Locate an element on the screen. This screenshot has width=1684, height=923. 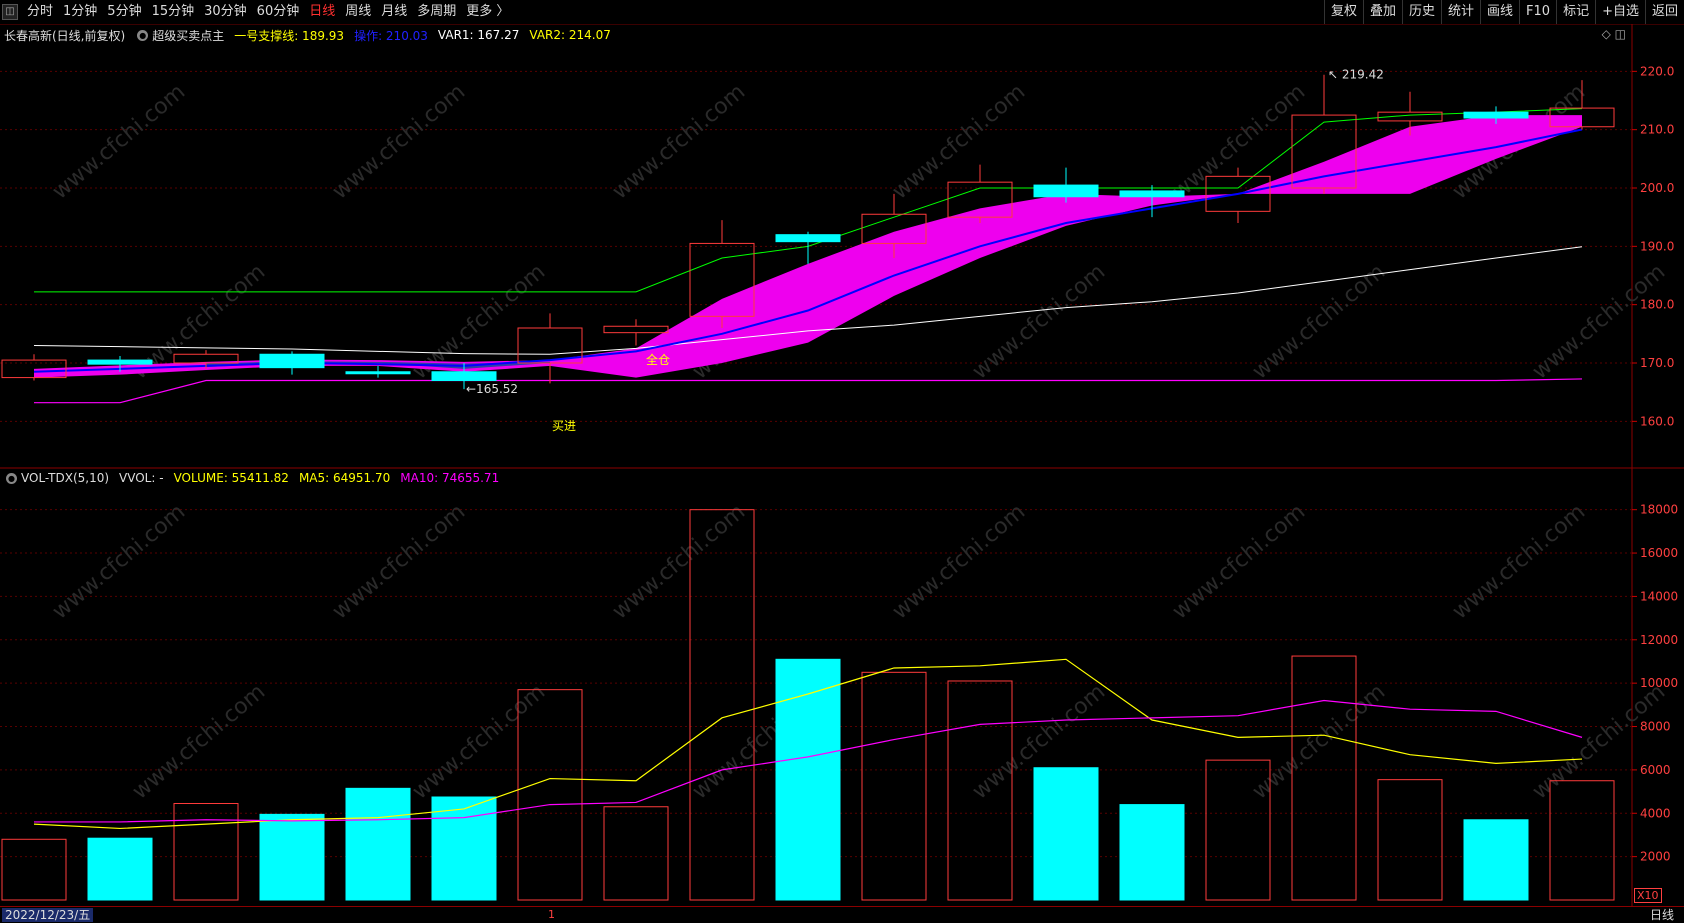
volume-tick-label: 6000 is located at coordinates (1655, 770).